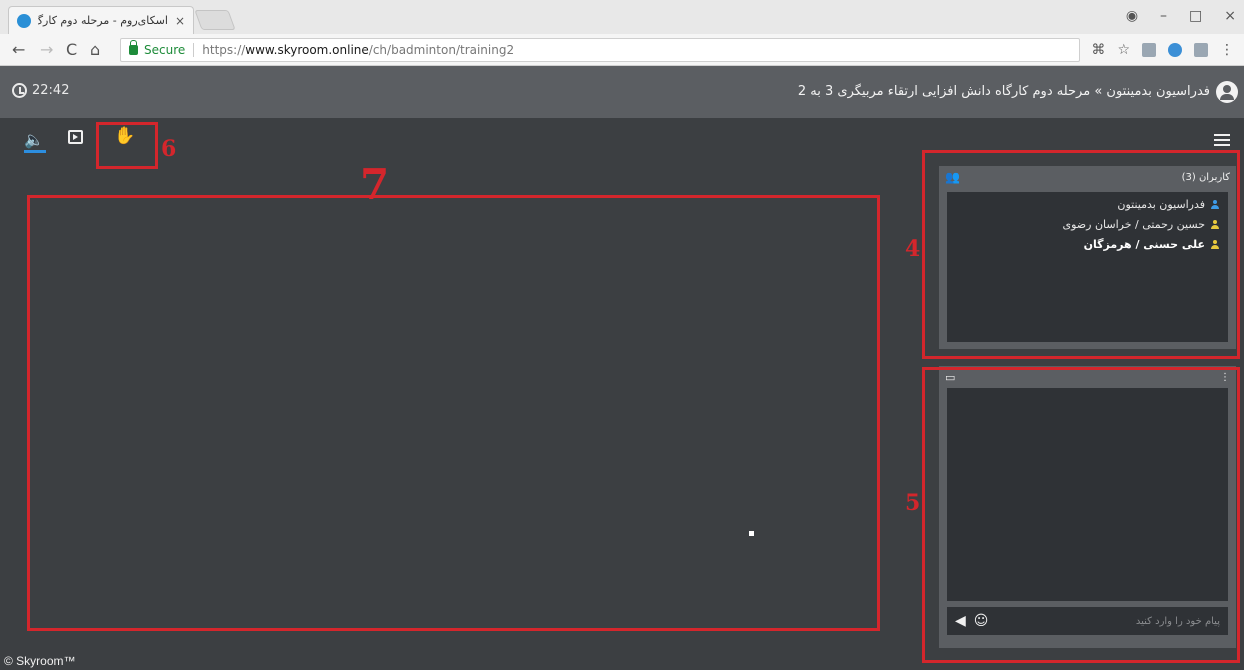 The image size is (1244, 670). Describe the element at coordinates (1163, 16) in the screenshot. I see `minimize-button: –` at that location.